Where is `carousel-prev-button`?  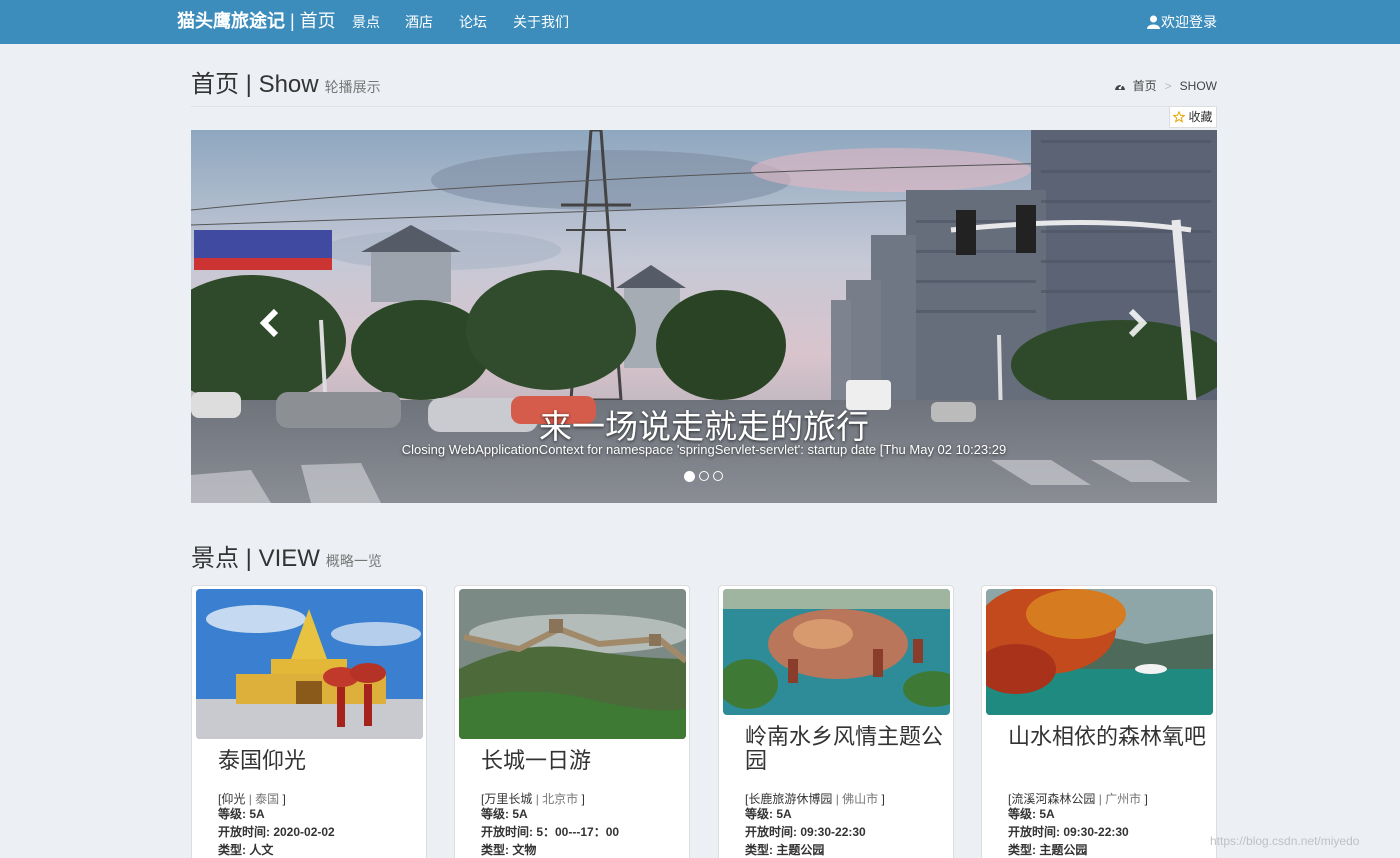
carousel-prev-button is located at coordinates (271, 323).